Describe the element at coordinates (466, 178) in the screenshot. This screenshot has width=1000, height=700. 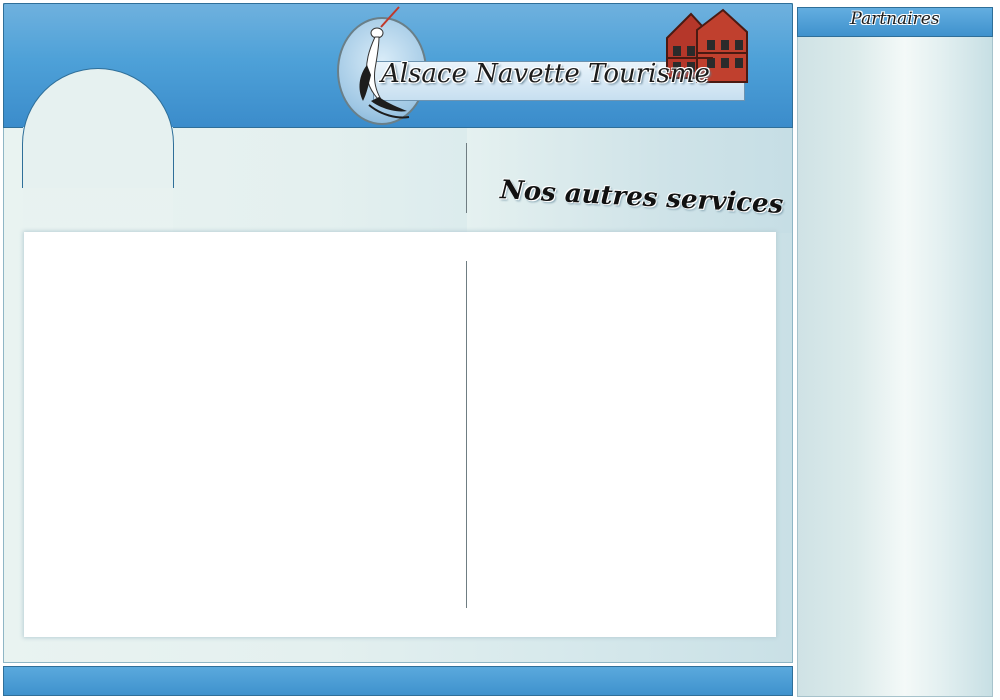
I see `column-divider-top` at that location.